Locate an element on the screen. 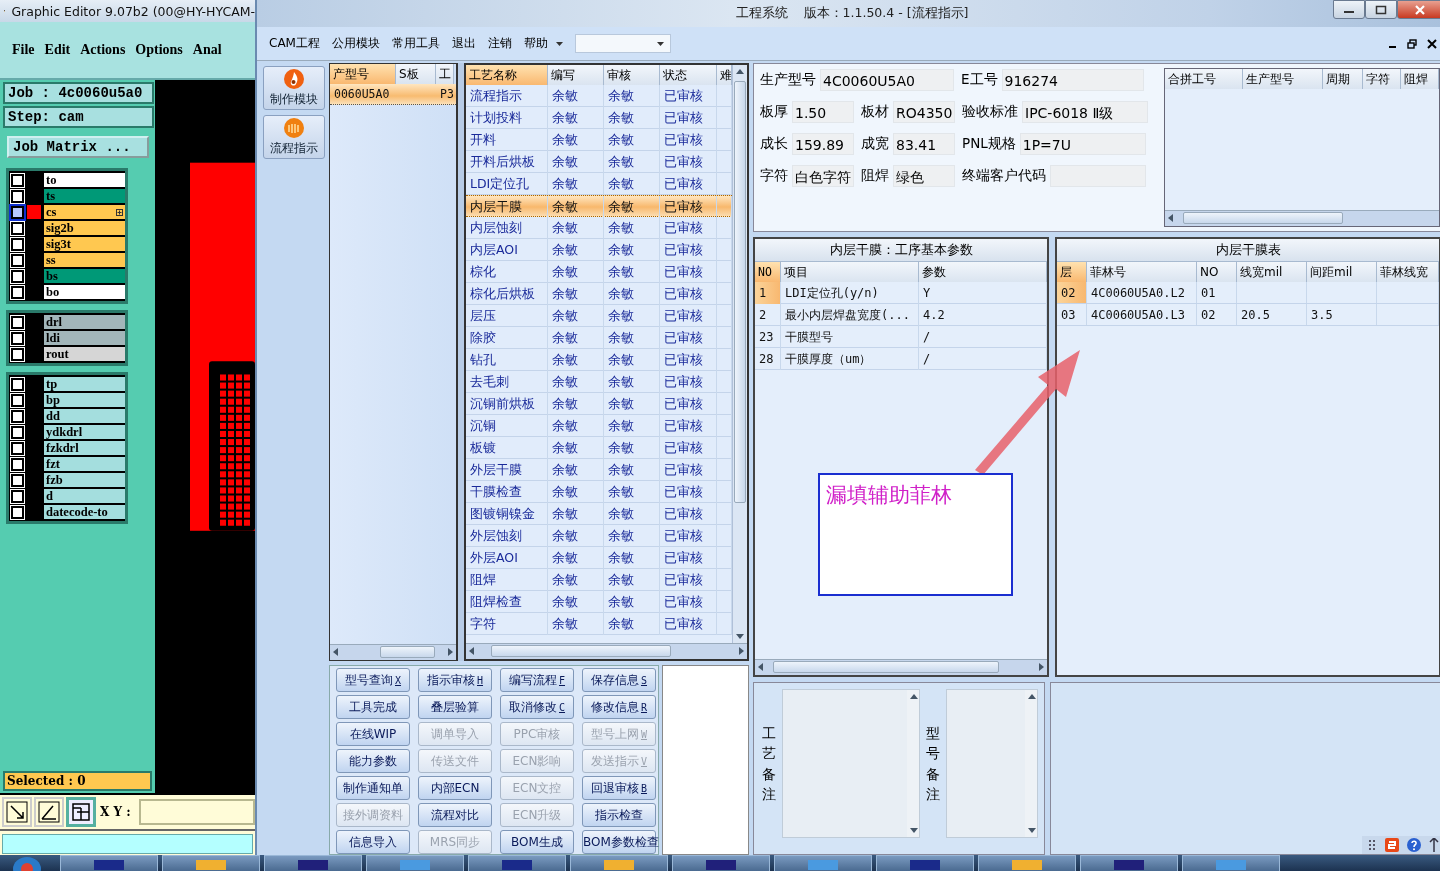 The image size is (1440, 871). layer-name: ss is located at coordinates (84, 260).